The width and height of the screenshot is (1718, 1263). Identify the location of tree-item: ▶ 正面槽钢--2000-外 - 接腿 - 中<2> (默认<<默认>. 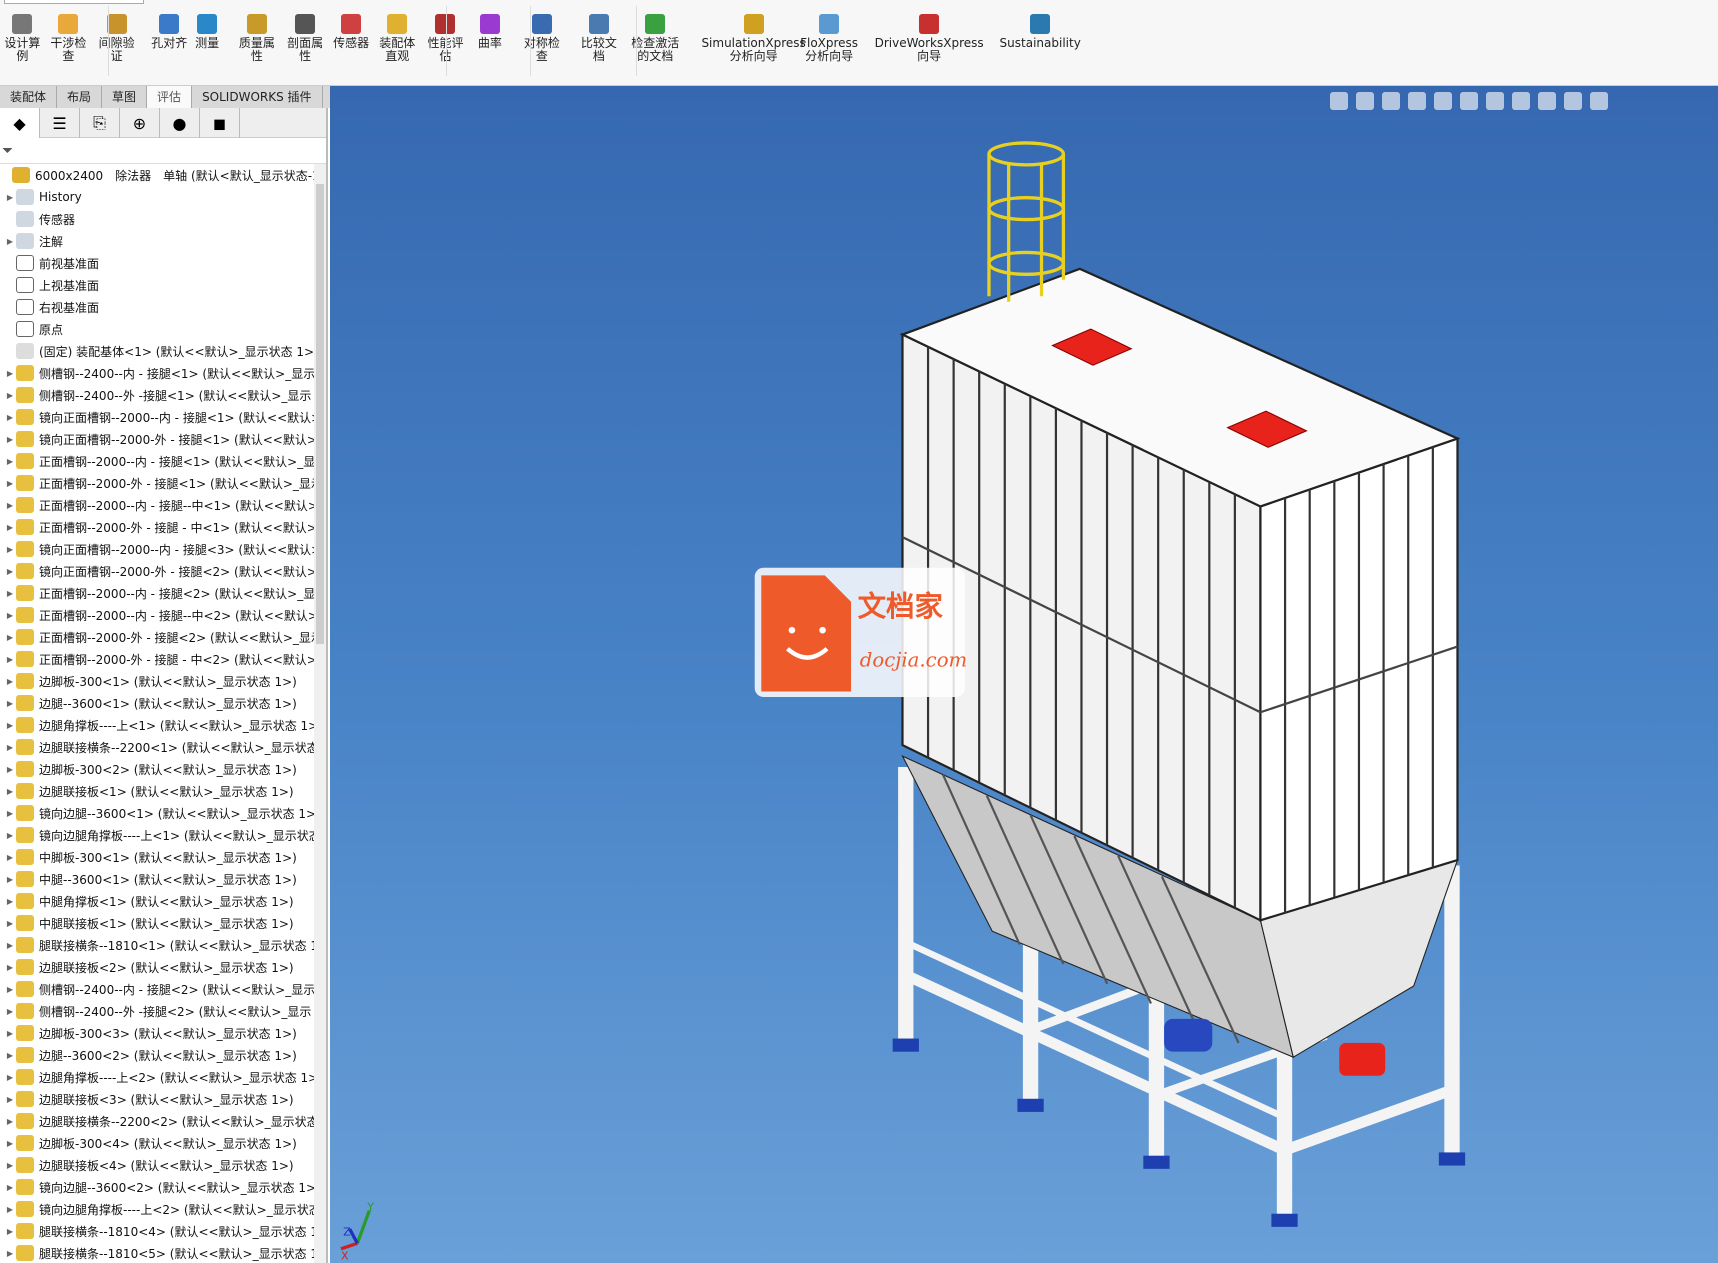
(158, 659).